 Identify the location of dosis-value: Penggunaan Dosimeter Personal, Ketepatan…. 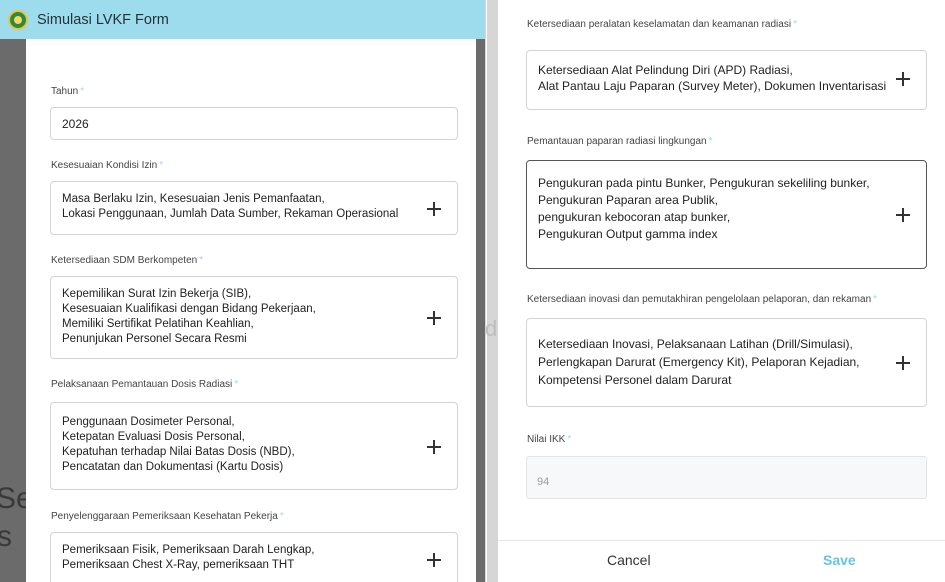
(178, 444).